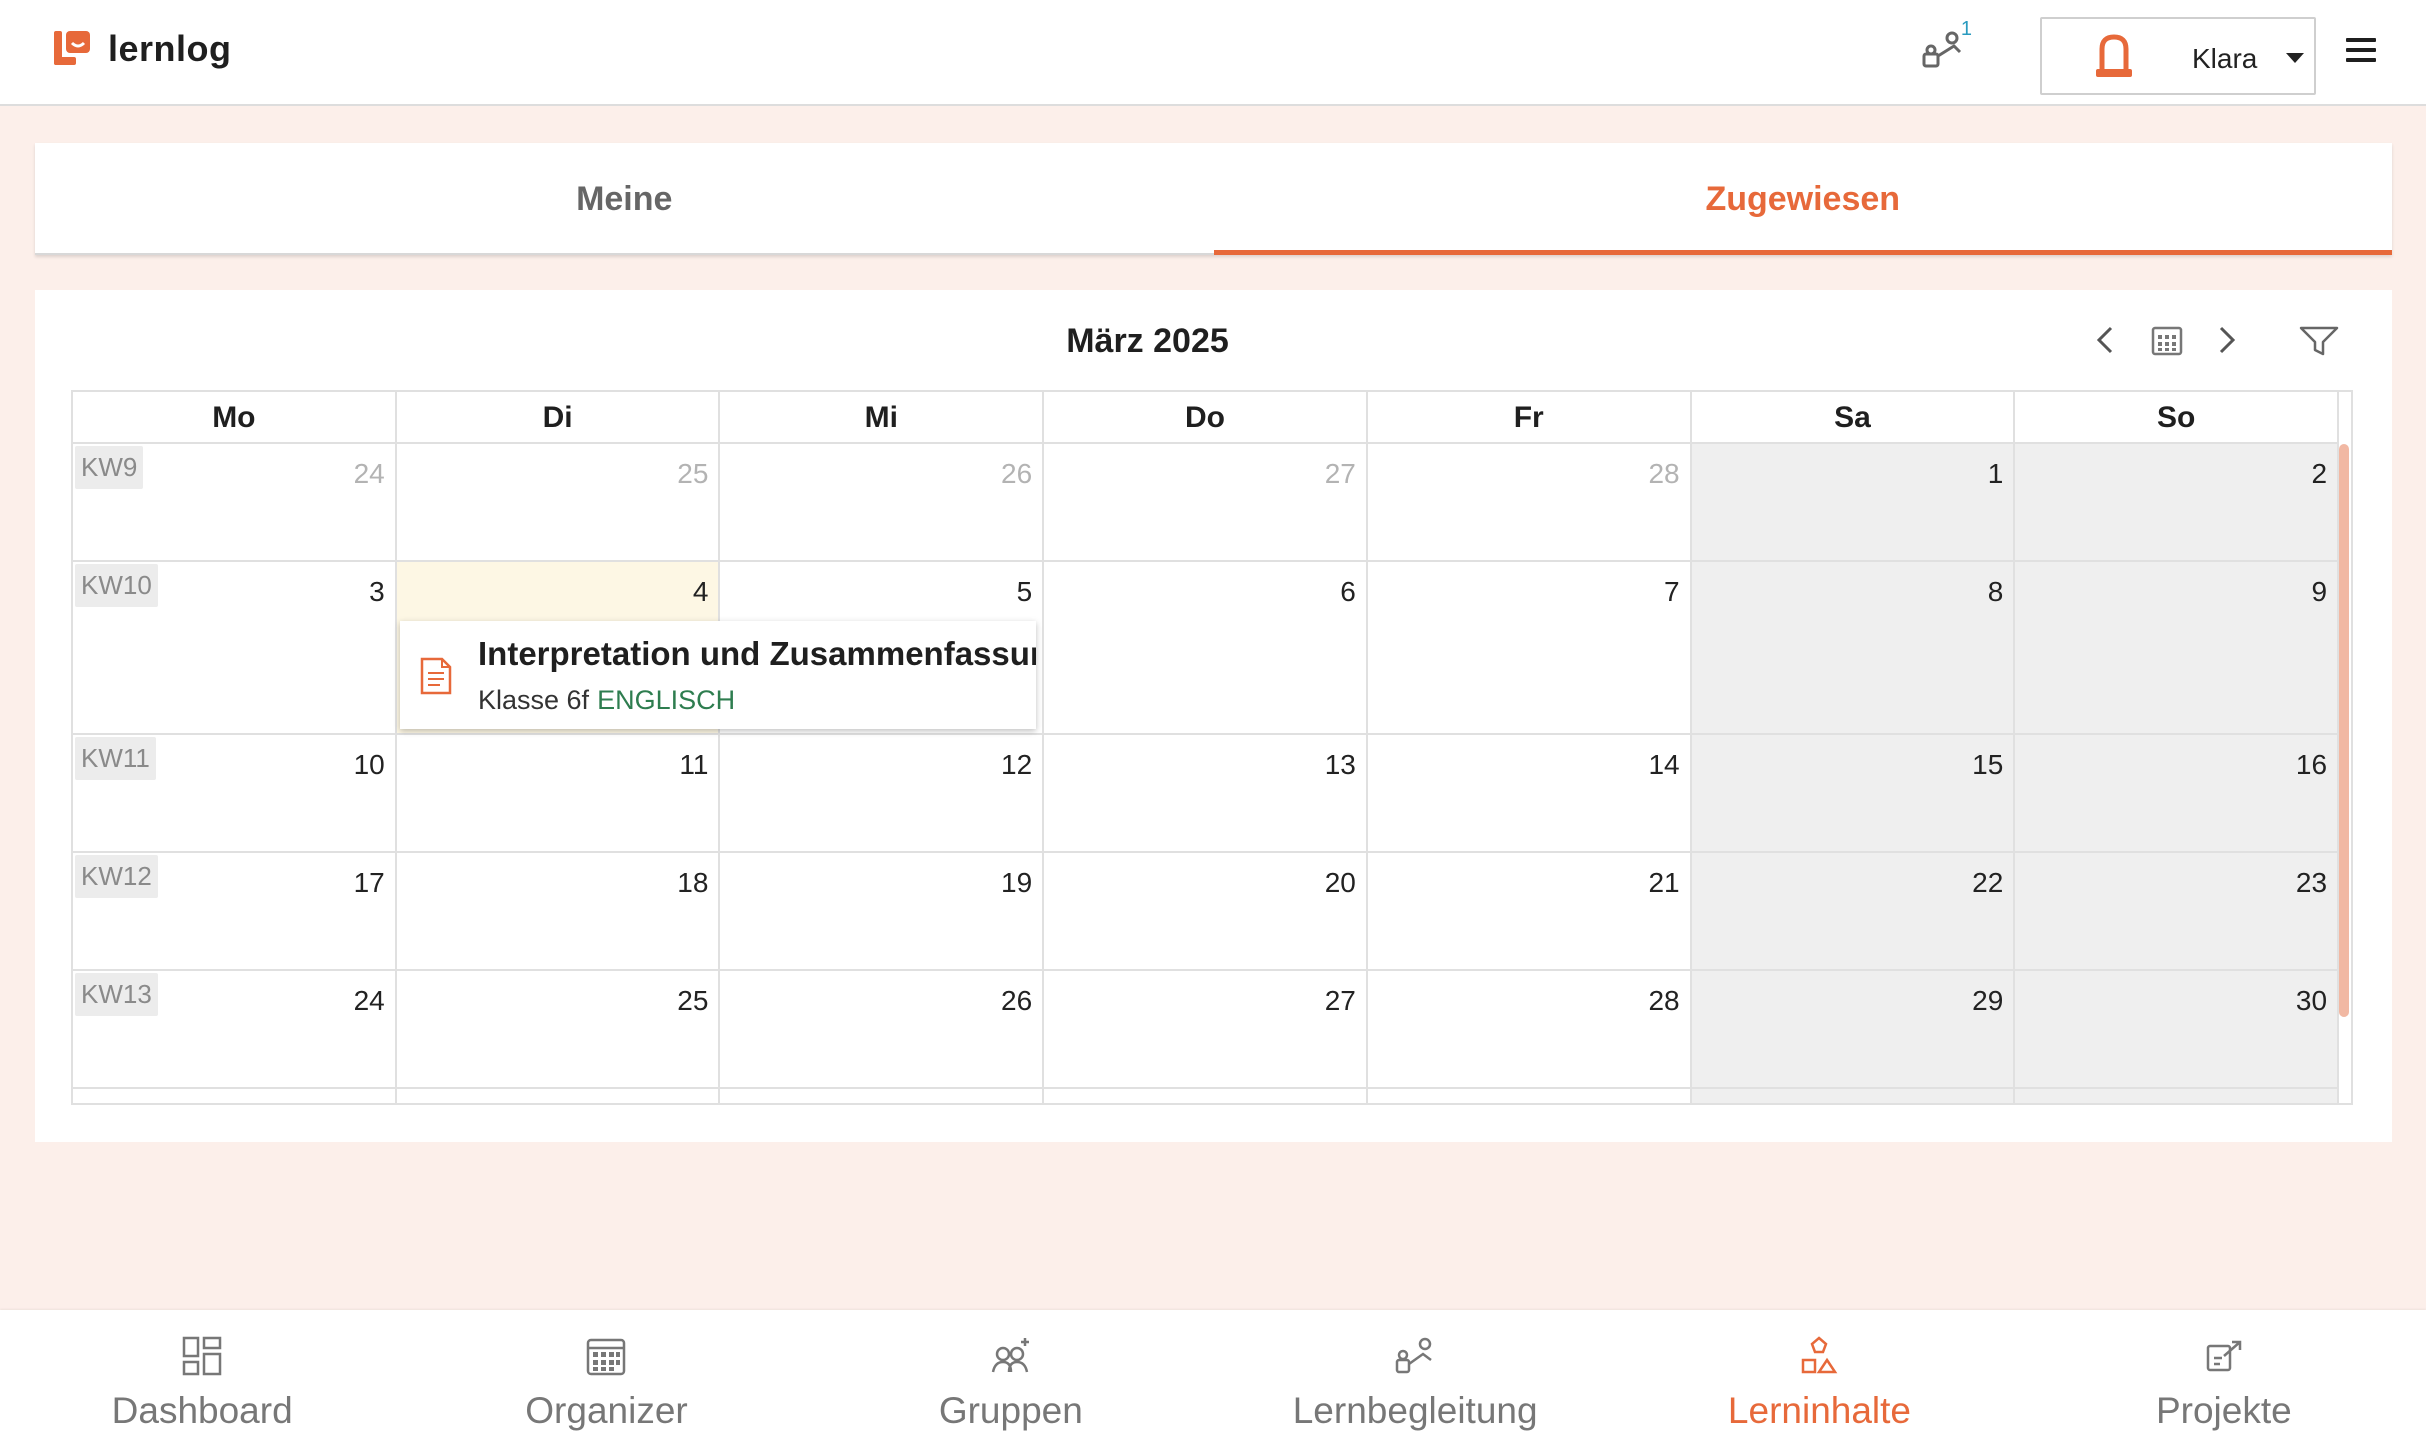  I want to click on day-number: 28, so click(1664, 1000).